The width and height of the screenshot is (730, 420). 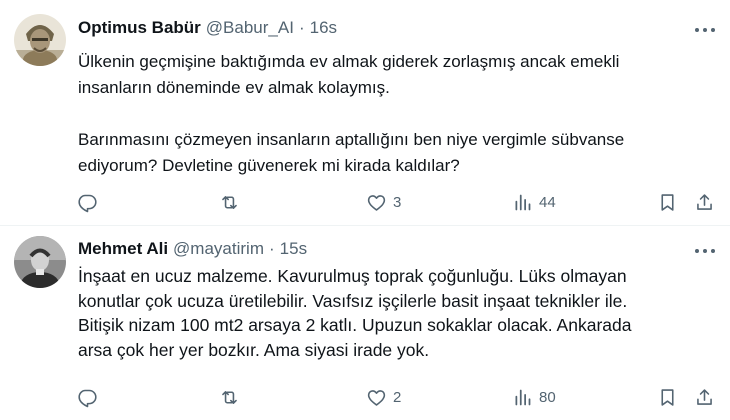 I want to click on action-bar: 3 44, so click(x=365, y=202).